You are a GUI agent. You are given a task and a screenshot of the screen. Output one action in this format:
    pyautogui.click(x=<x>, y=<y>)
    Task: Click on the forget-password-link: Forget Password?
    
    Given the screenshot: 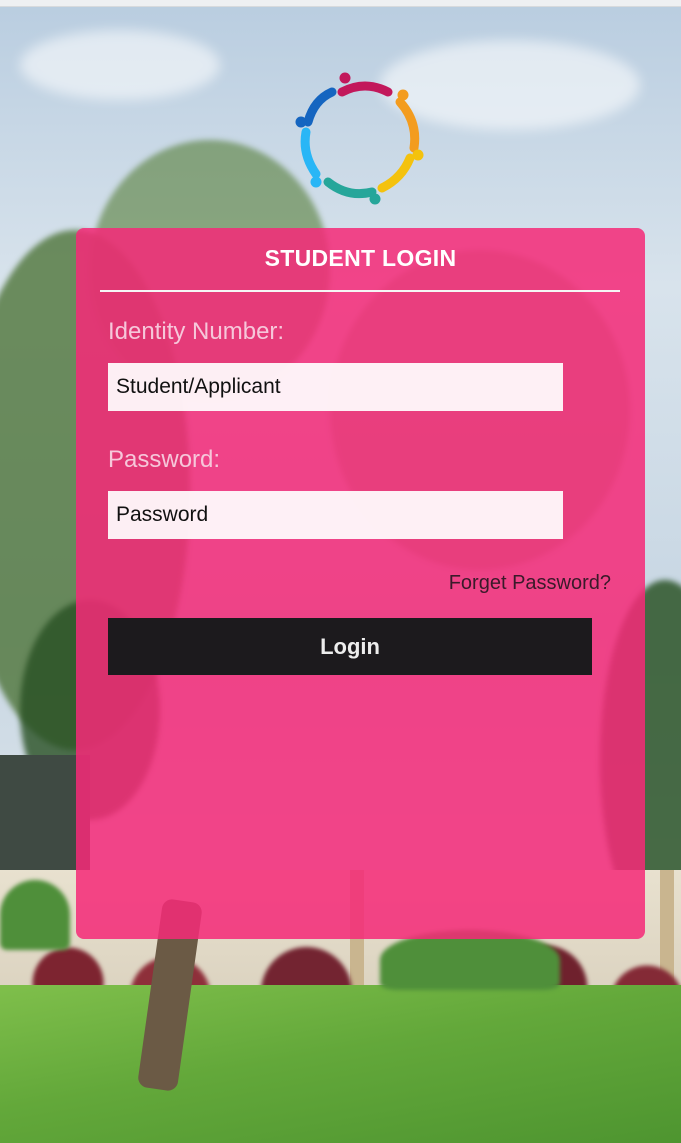 What is the action you would take?
    pyautogui.click(x=530, y=583)
    